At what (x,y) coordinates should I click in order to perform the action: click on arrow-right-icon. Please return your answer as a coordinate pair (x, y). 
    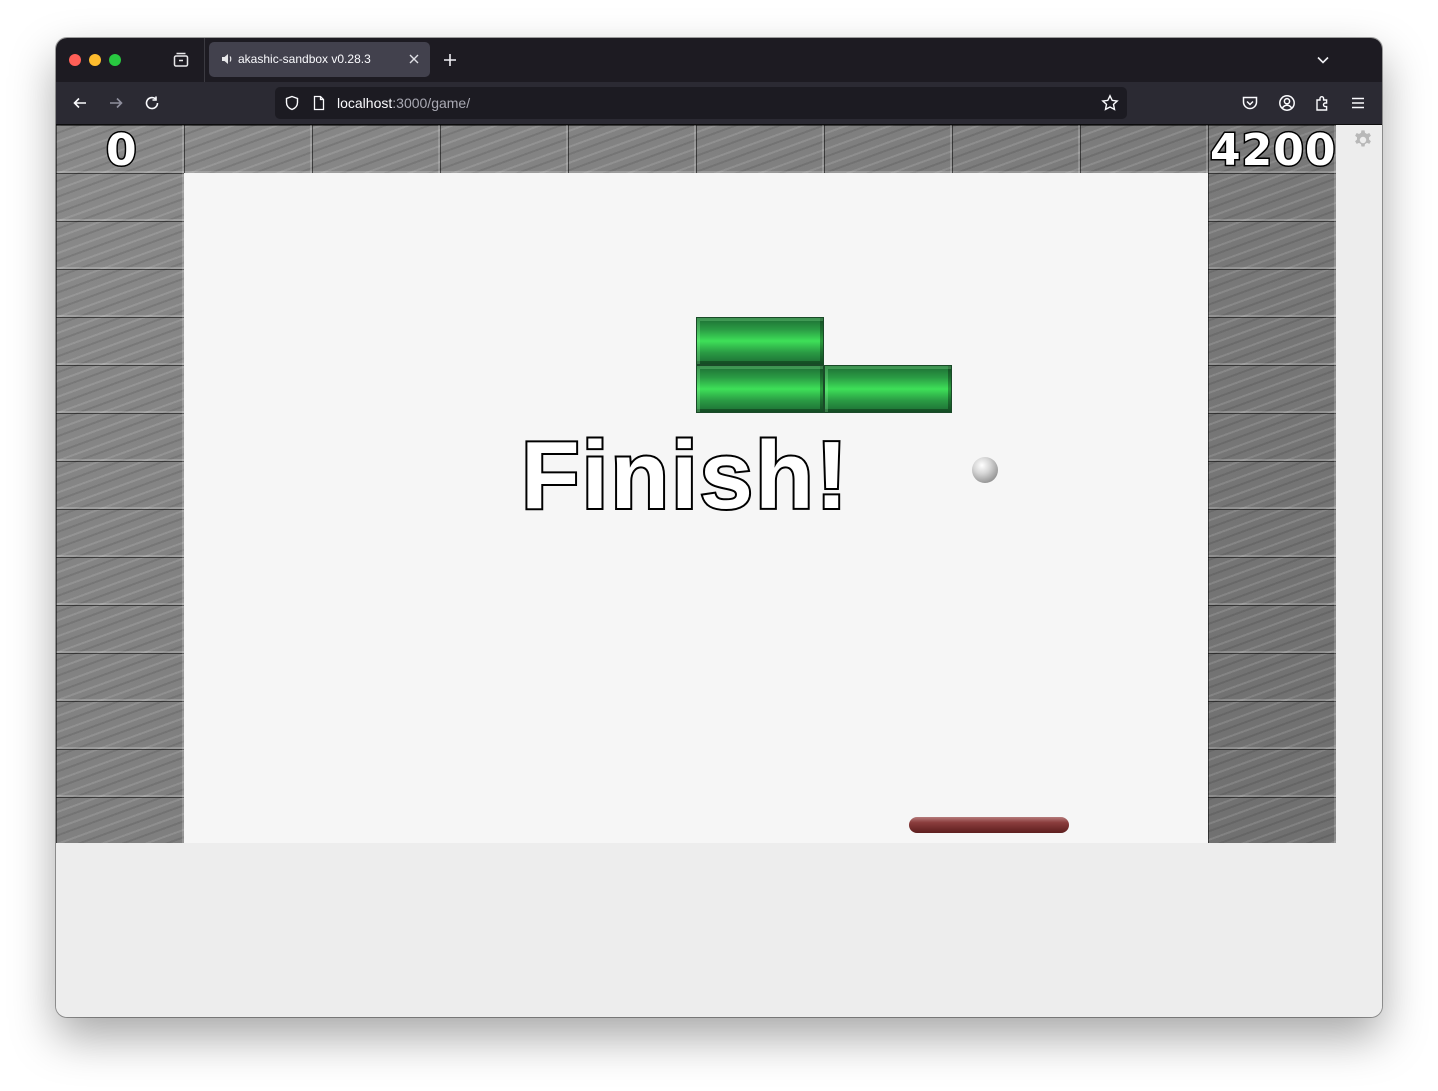
    Looking at the image, I should click on (116, 103).